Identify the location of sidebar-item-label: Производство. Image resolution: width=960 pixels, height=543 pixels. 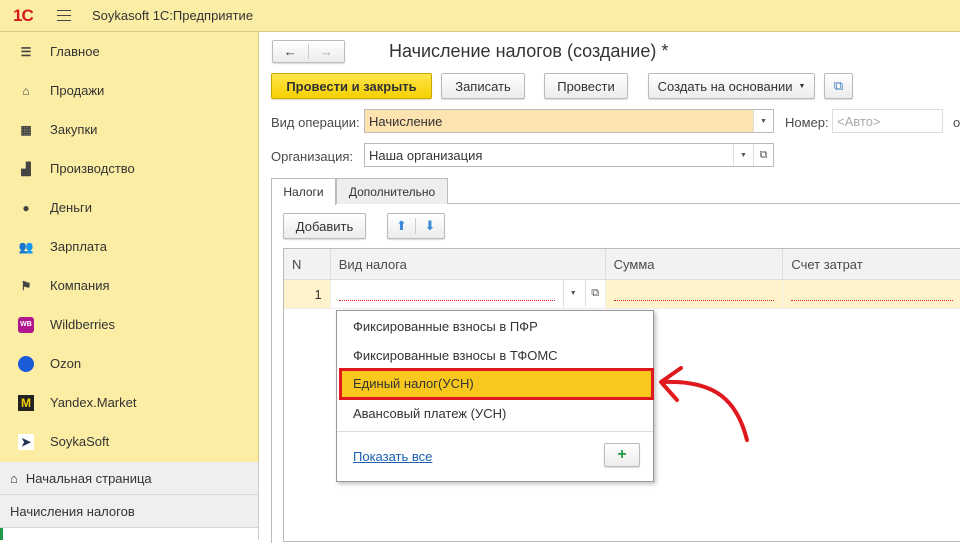
(92, 168).